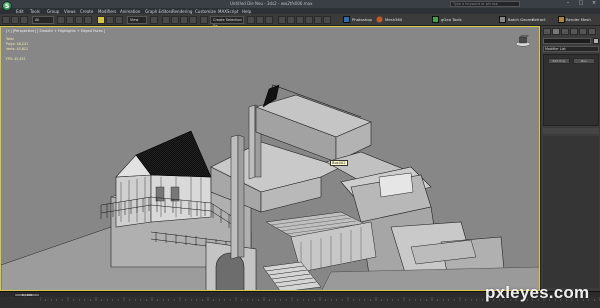 The width and height of the screenshot is (600, 308). Describe the element at coordinates (537, 292) in the screenshot. I see `watermark-logo: pxleyes.com` at that location.